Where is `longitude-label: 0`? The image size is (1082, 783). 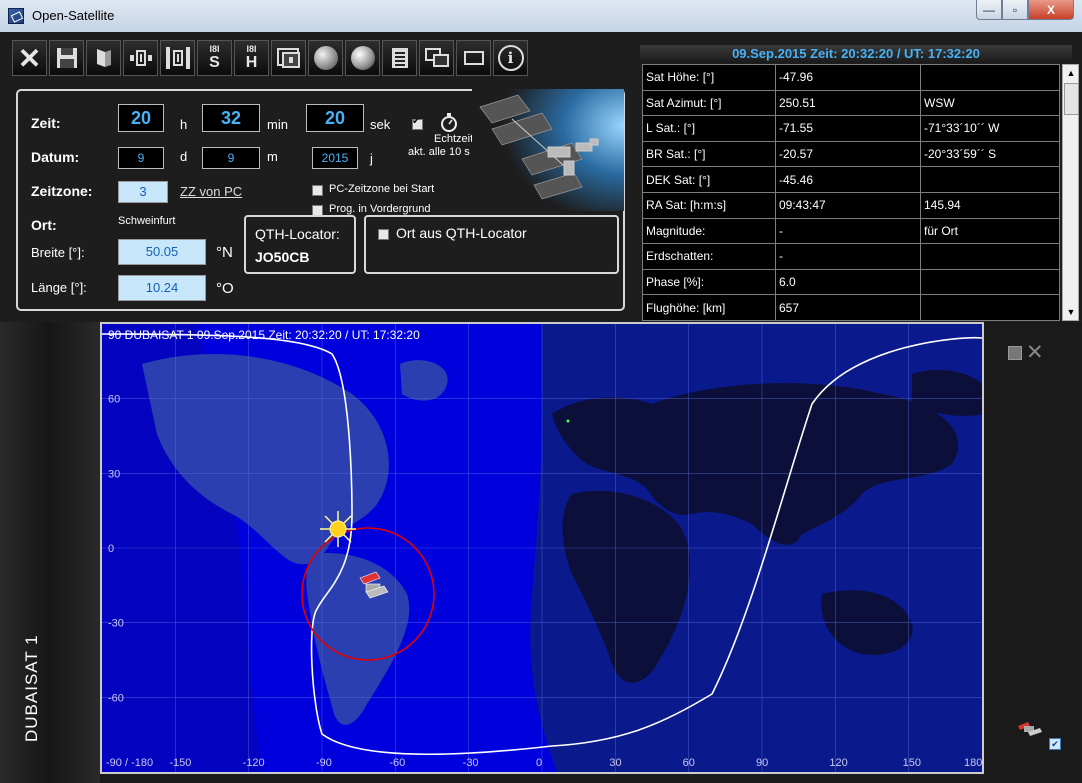 longitude-label: 0 is located at coordinates (539, 763).